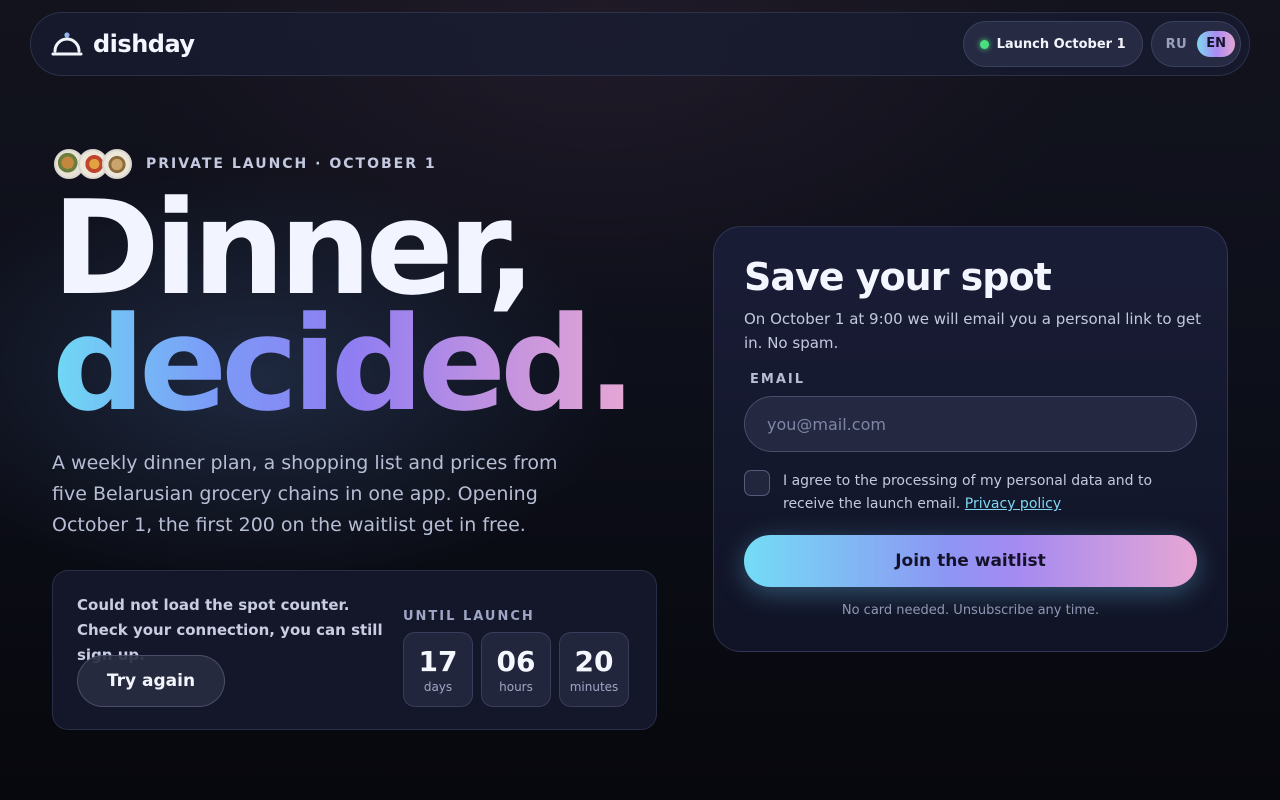  What do you see at coordinates (757, 483) in the screenshot?
I see `consent-checkbox` at bounding box center [757, 483].